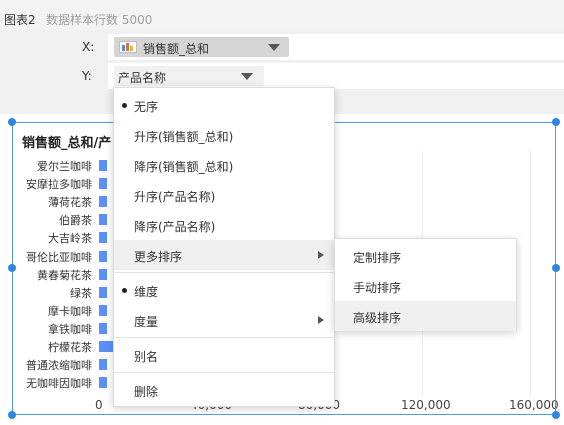  Describe the element at coordinates (224, 320) in the screenshot. I see `menu-item-measure: 度量` at that location.